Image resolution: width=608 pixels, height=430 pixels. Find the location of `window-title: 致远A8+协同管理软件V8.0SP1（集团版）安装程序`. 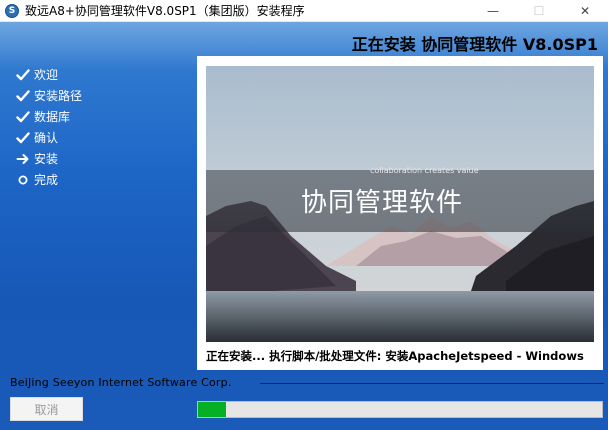

window-title: 致远A8+协同管理软件V8.0SP1（集团版）安装程序 is located at coordinates (165, 11).